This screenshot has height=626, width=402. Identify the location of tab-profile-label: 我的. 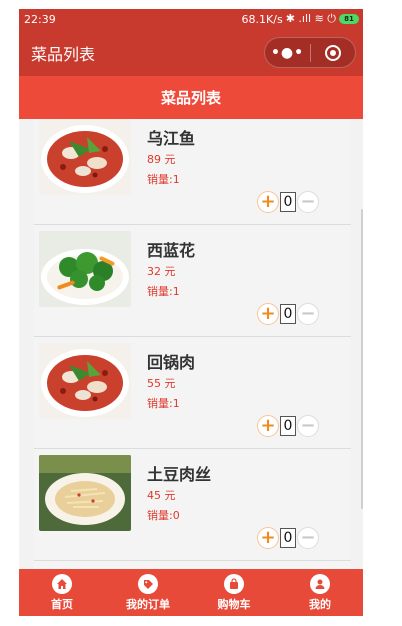
(320, 604).